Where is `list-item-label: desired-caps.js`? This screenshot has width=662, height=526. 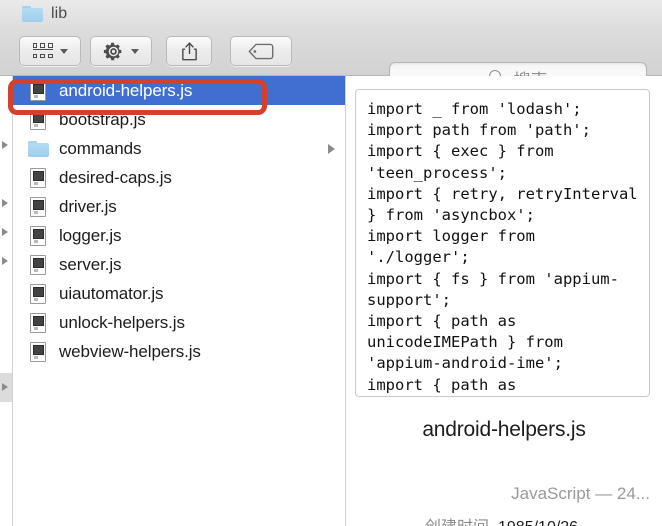
list-item-label: desired-caps.js is located at coordinates (115, 177).